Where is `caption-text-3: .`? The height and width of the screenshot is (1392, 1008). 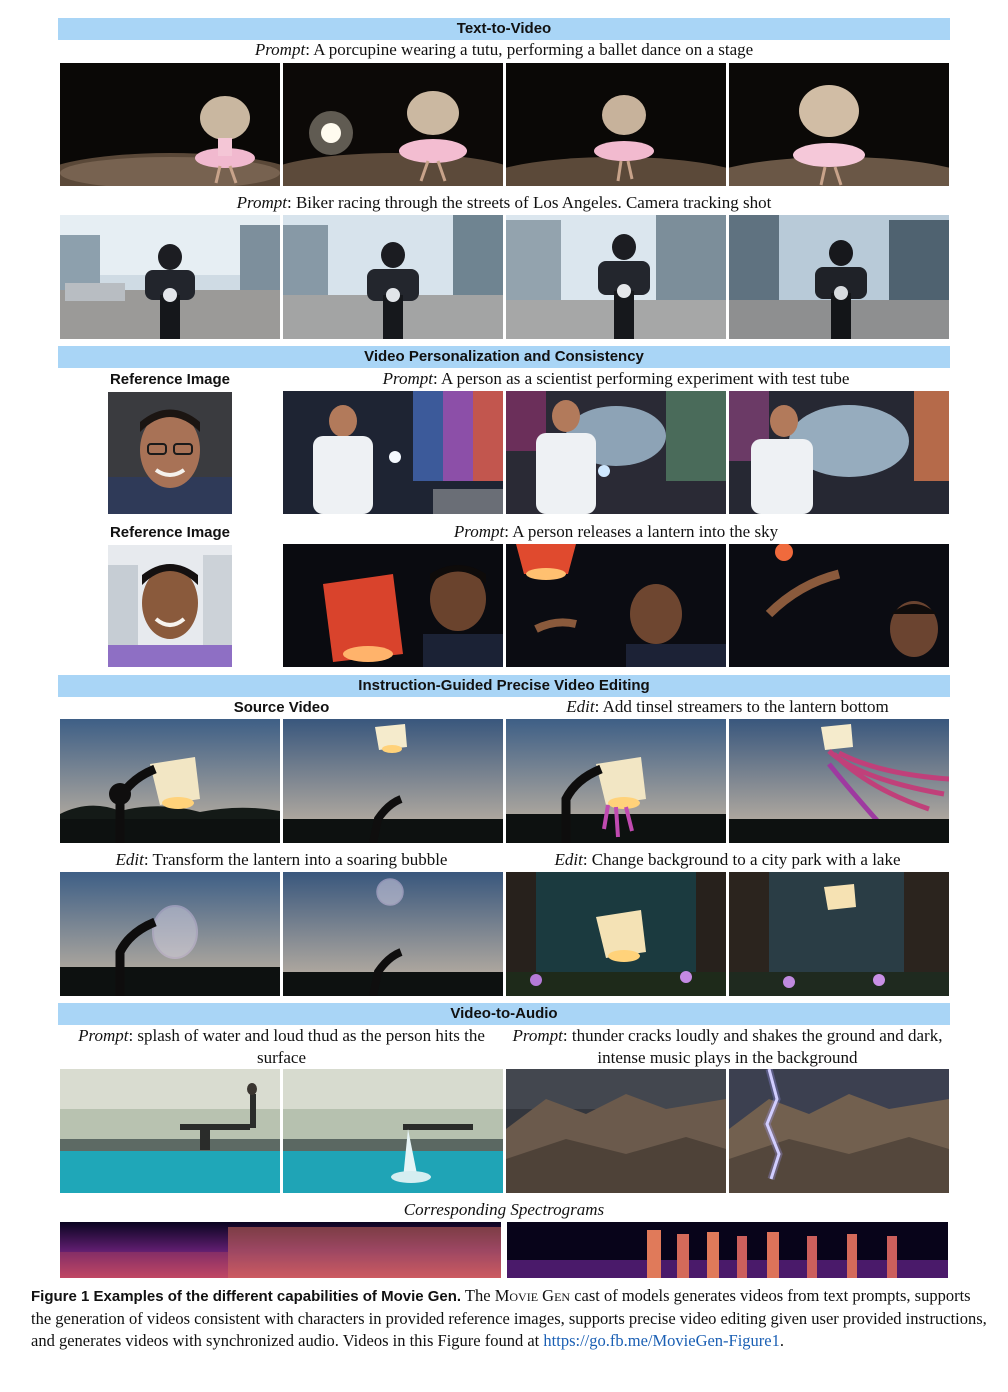
caption-text-3: . is located at coordinates (782, 1340).